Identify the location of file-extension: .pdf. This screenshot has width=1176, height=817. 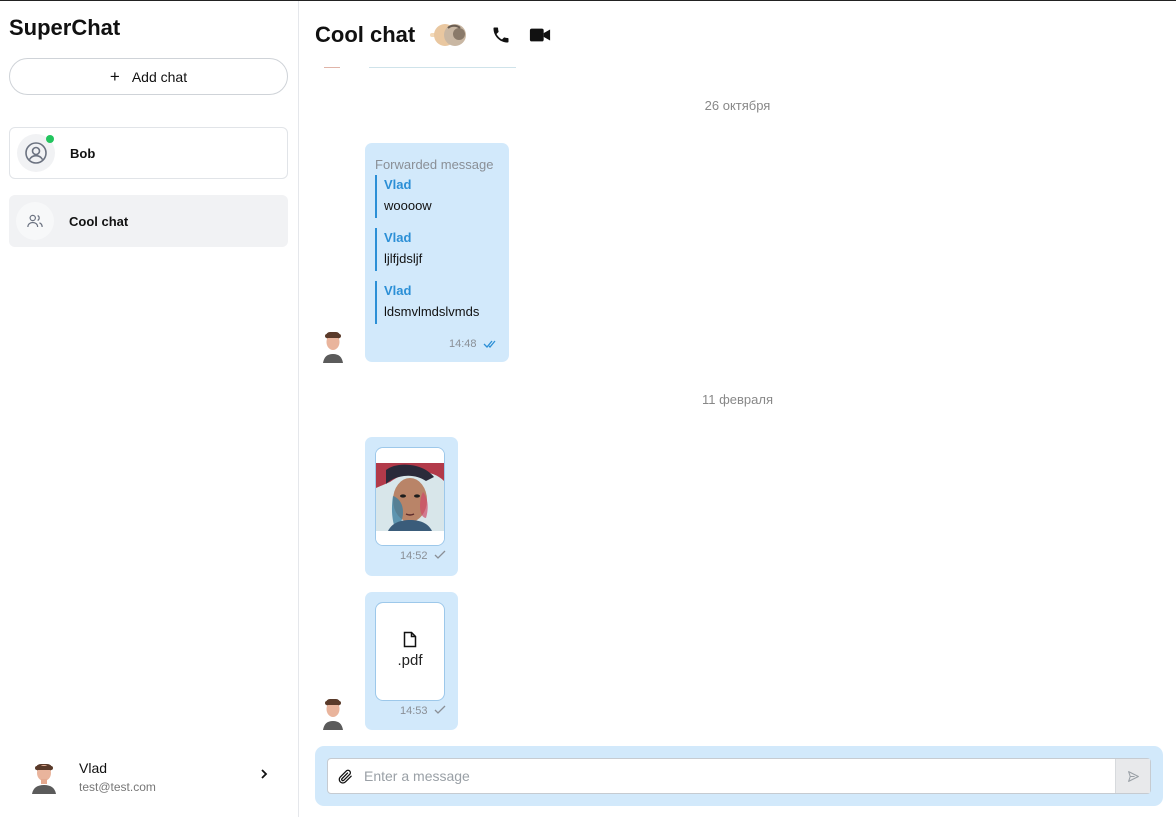
(410, 660).